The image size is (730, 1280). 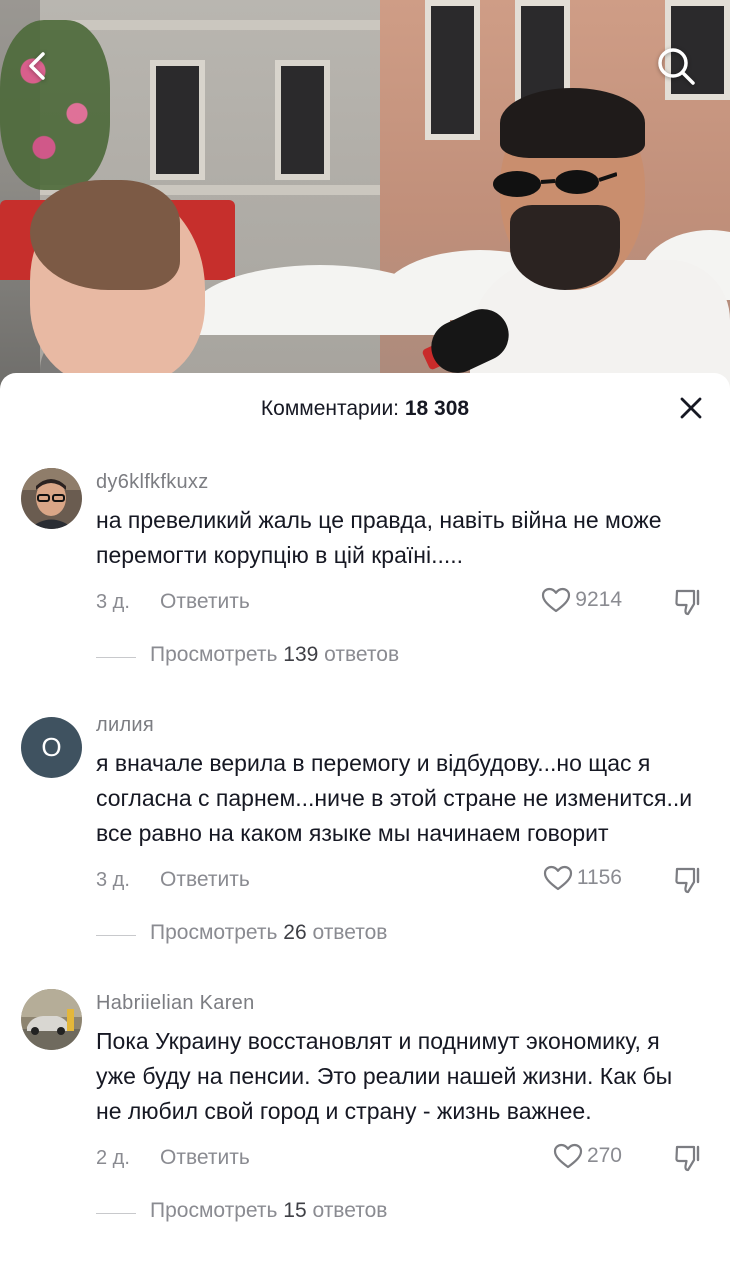 I want to click on like-button: 9214, so click(x=581, y=600).